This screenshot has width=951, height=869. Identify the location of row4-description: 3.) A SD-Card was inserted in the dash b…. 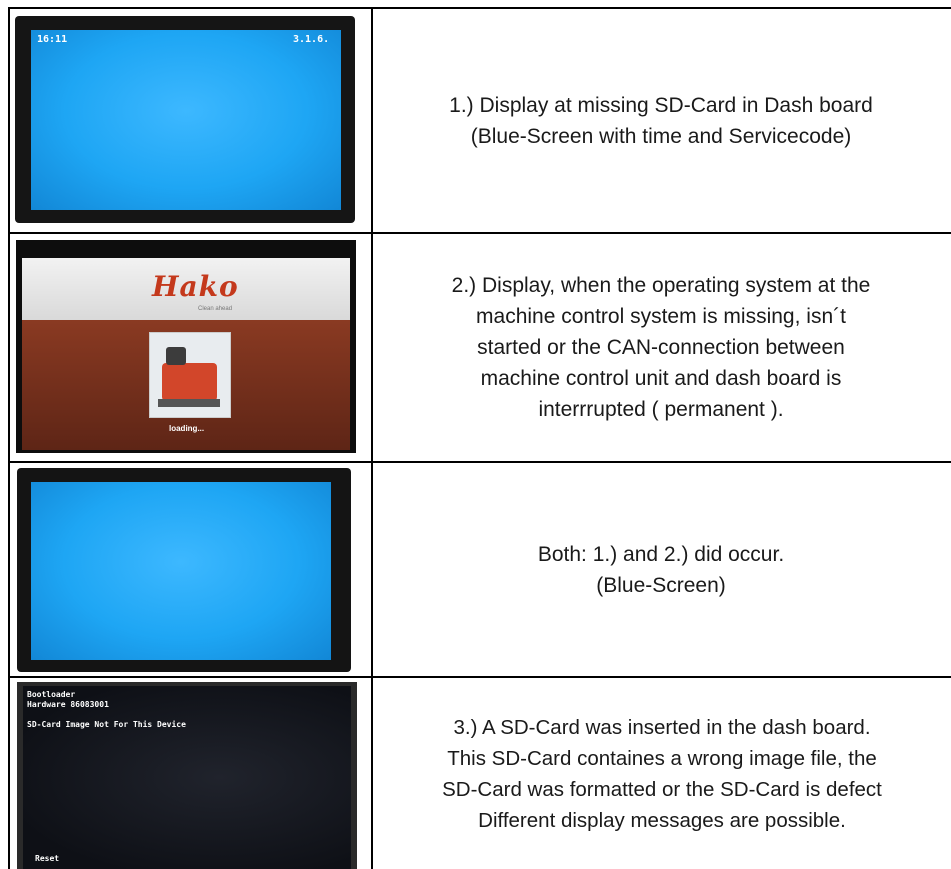
(662, 773).